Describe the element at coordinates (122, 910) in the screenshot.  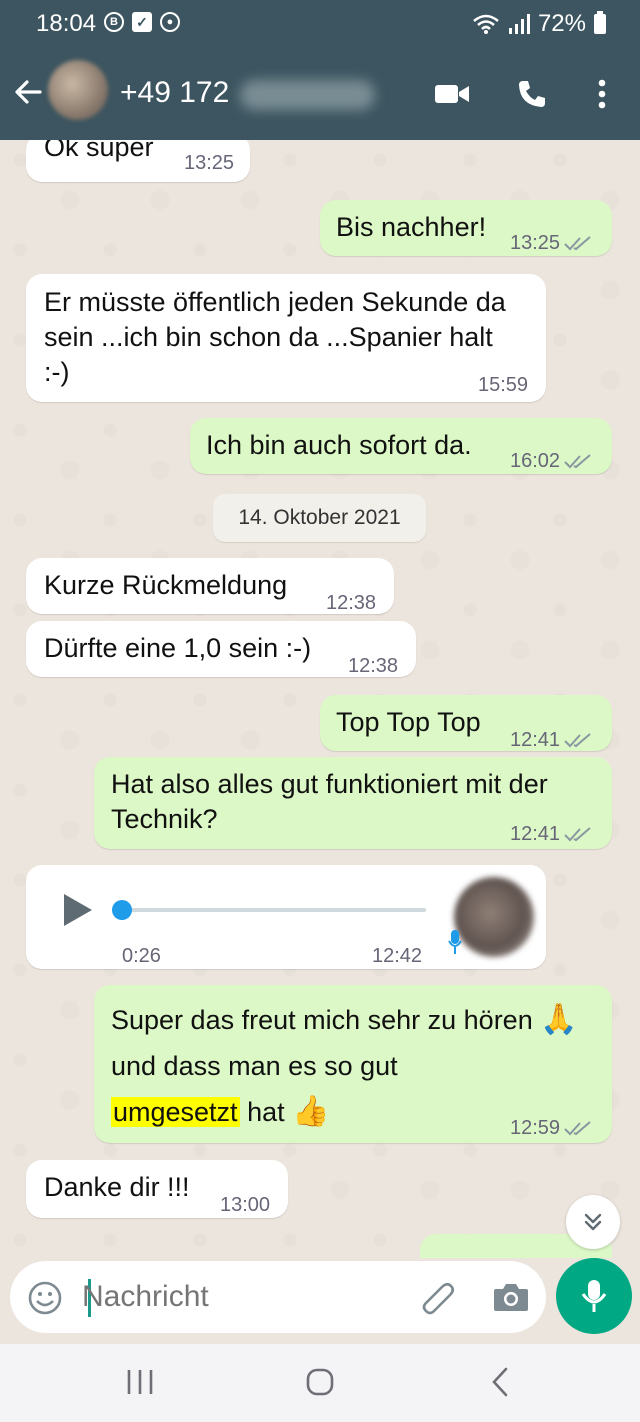
I see `voice-progress-knob` at that location.